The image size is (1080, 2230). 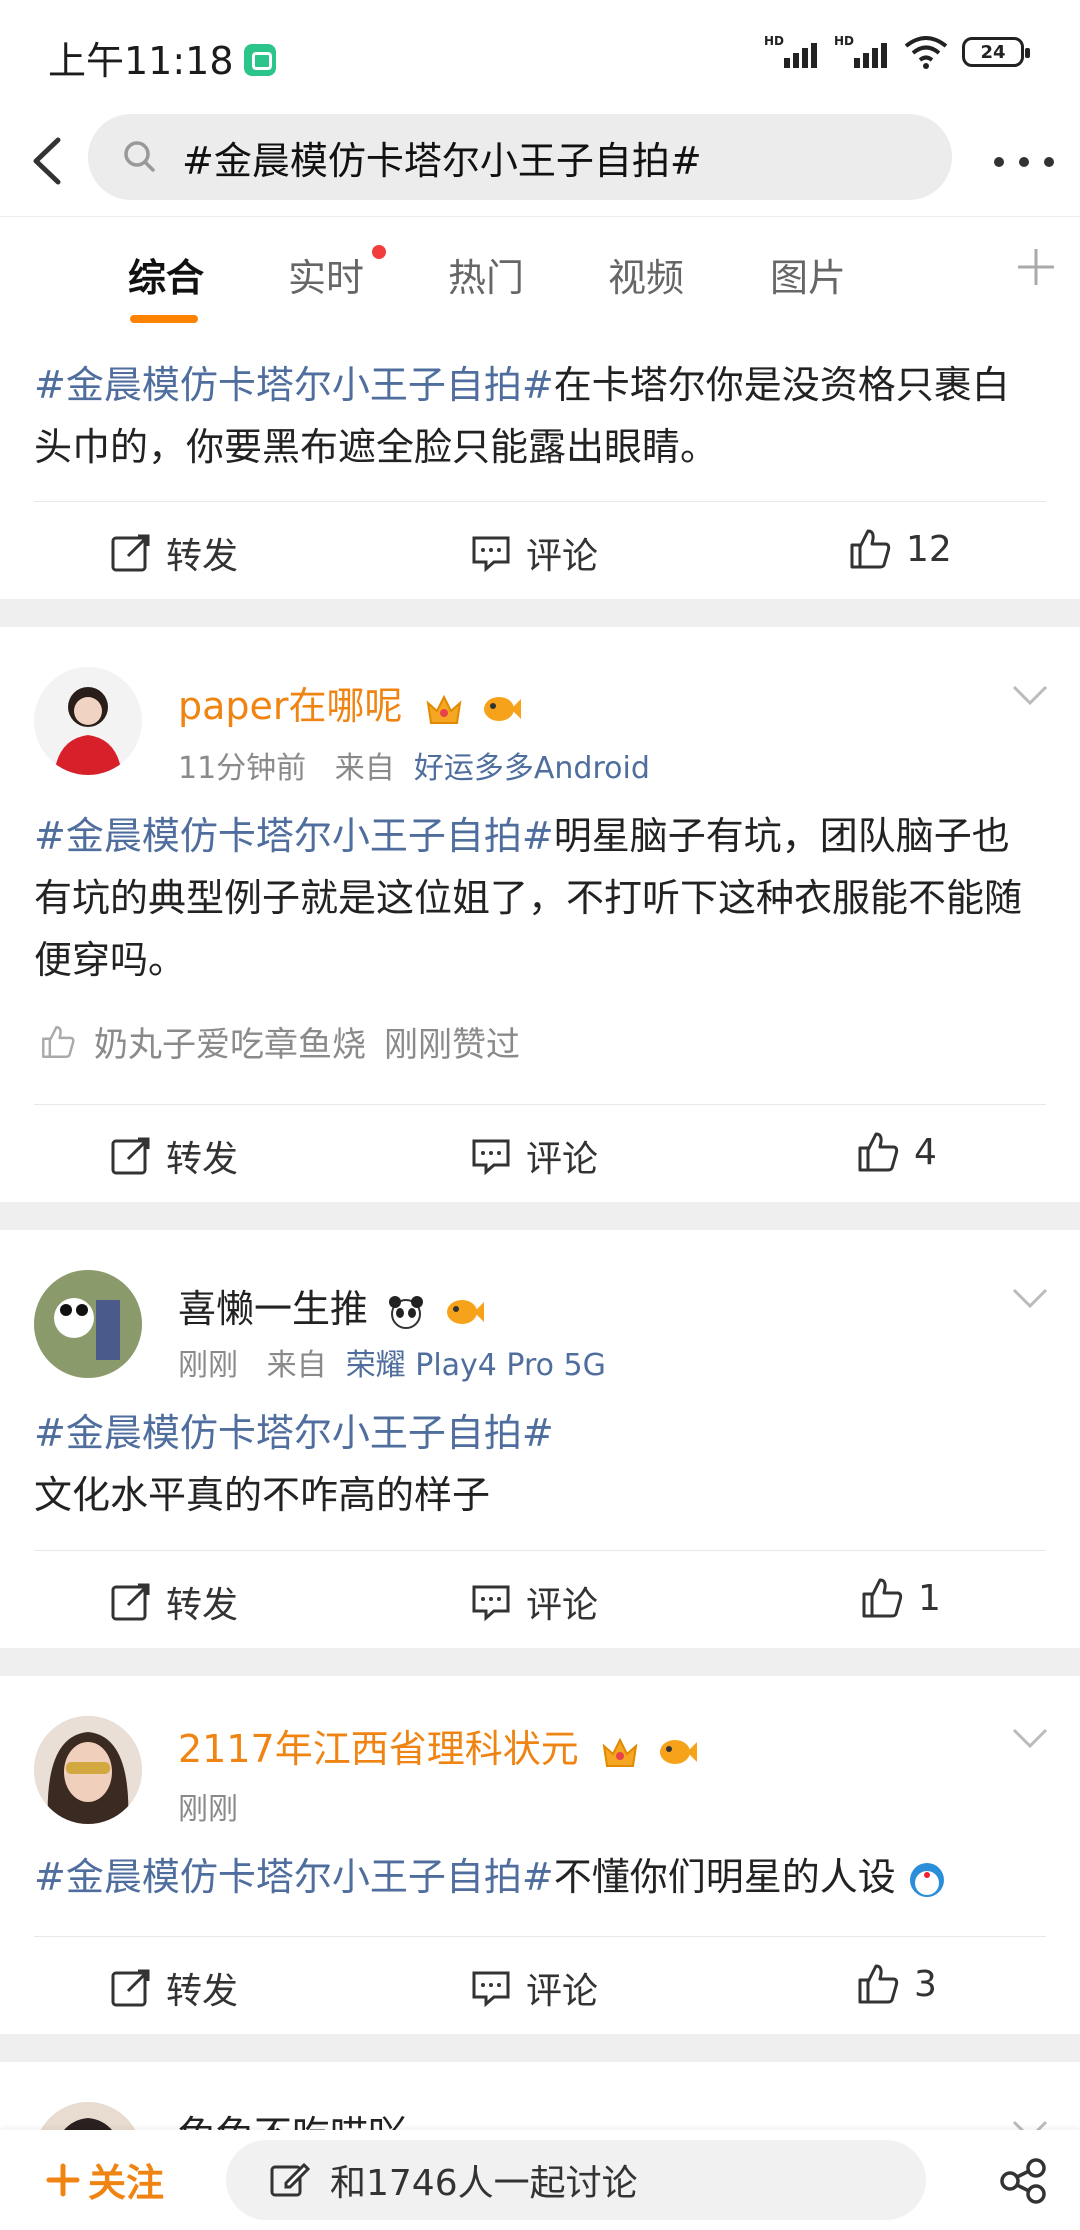 I want to click on back-icon, so click(x=50, y=161).